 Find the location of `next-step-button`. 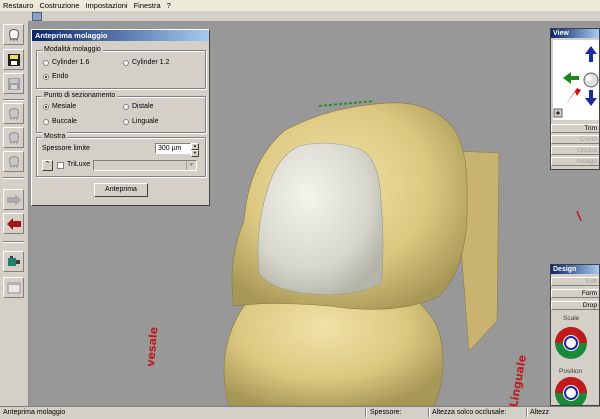

next-step-button is located at coordinates (13, 199).